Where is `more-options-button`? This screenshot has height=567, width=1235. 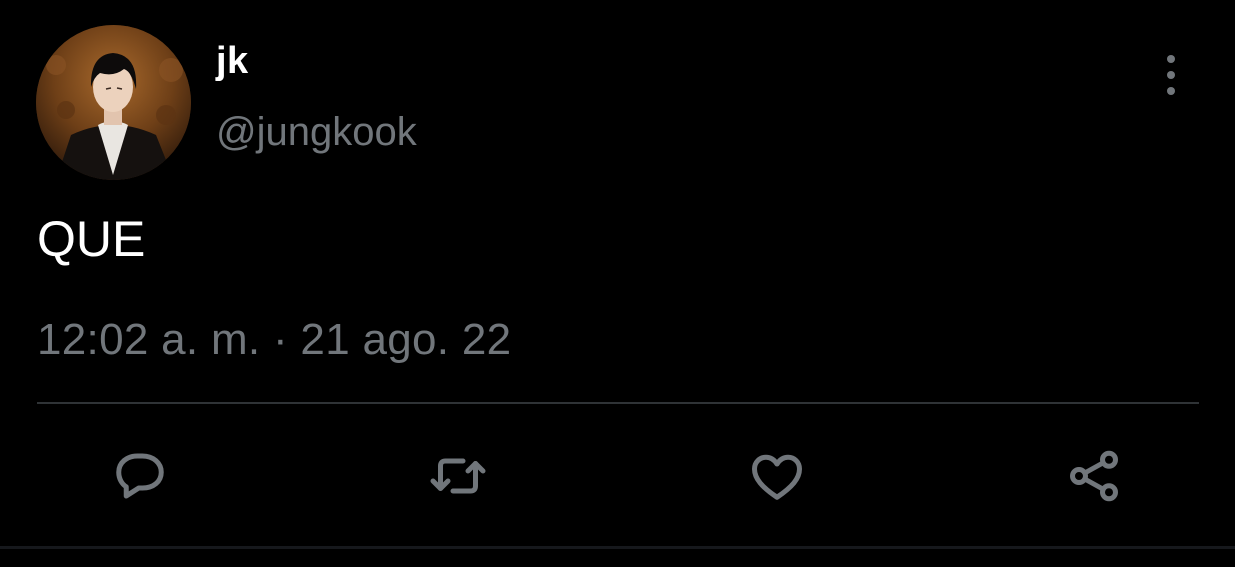
more-options-button is located at coordinates (1171, 75).